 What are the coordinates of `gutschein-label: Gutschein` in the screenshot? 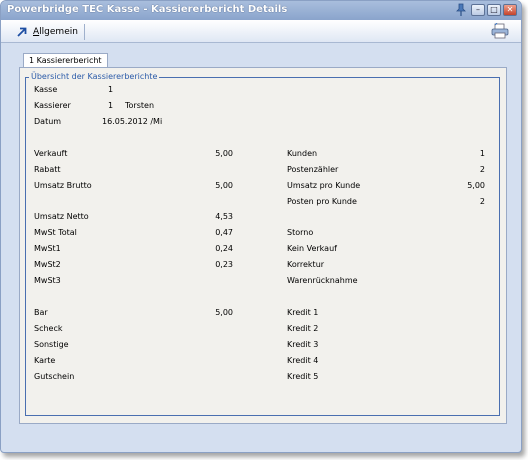 It's located at (54, 376).